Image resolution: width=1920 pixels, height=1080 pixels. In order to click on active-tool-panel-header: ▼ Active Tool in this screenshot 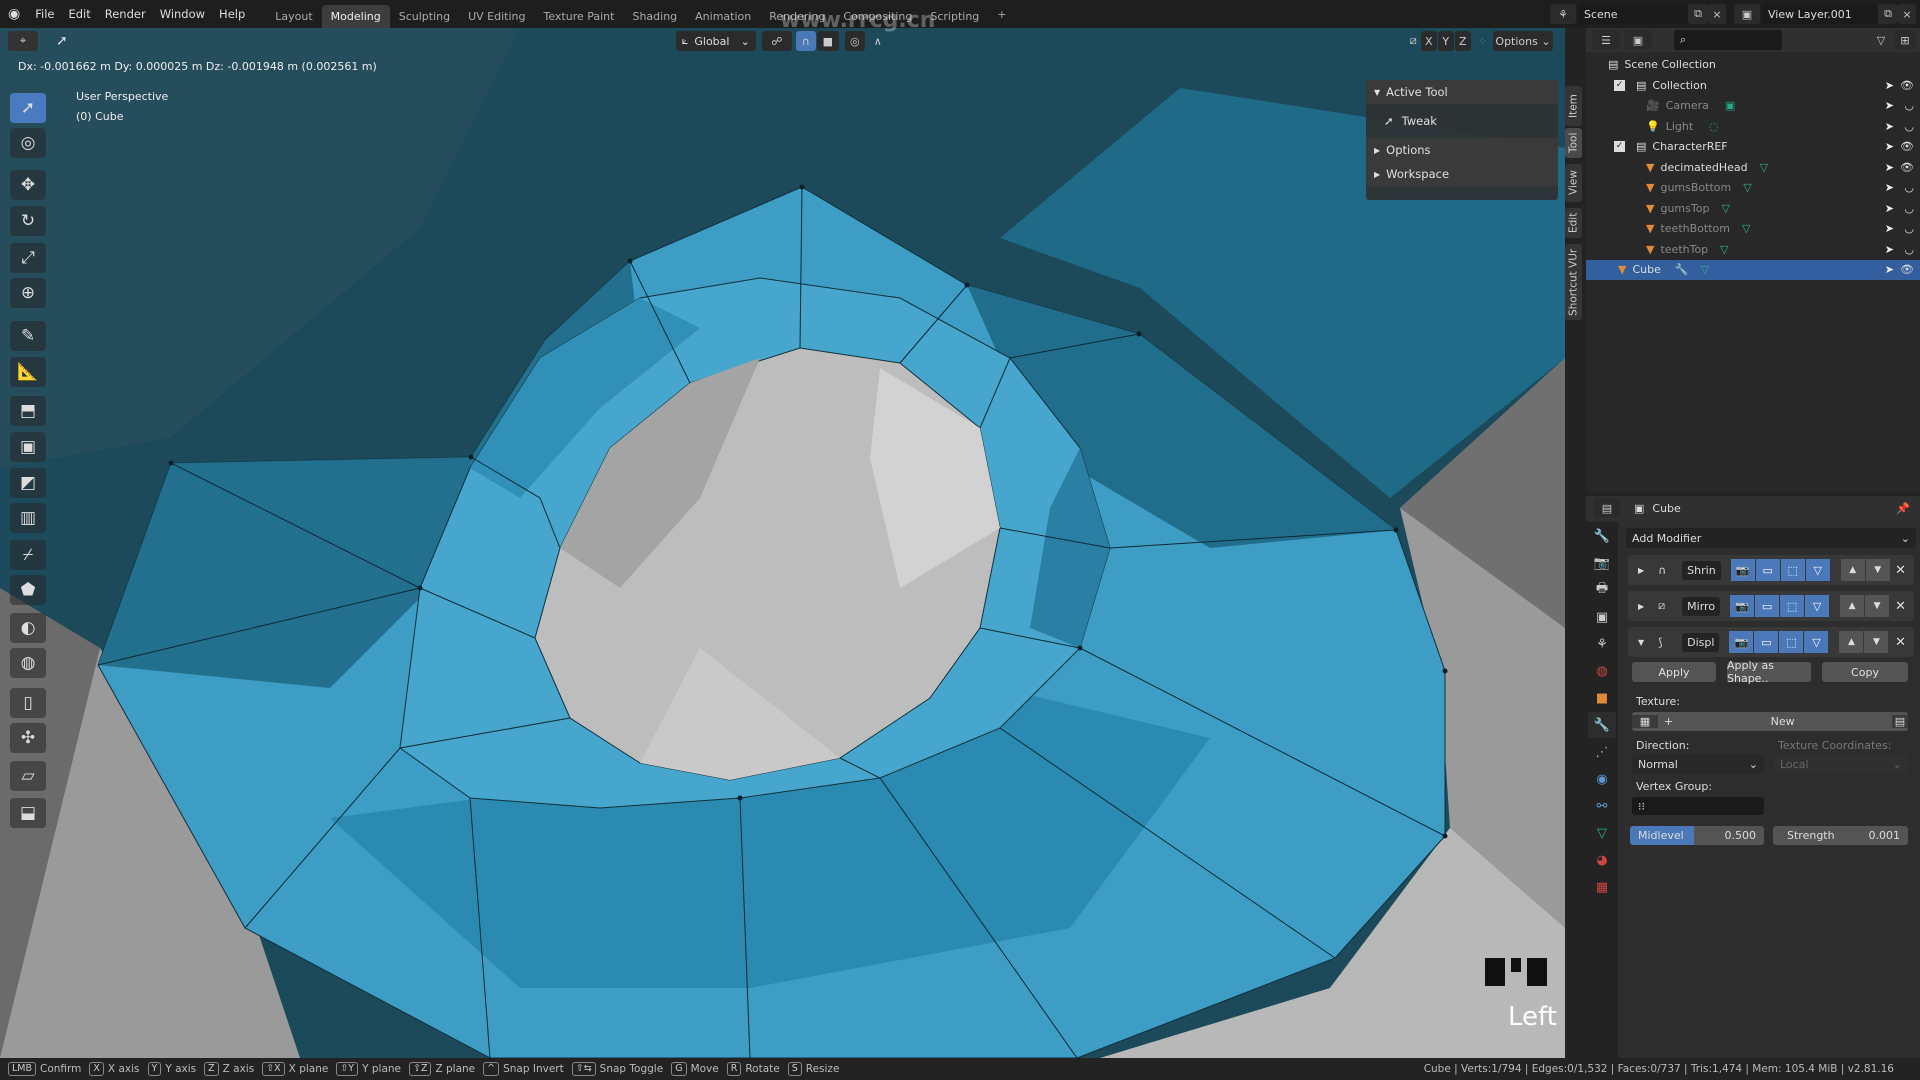, I will do `click(1462, 92)`.